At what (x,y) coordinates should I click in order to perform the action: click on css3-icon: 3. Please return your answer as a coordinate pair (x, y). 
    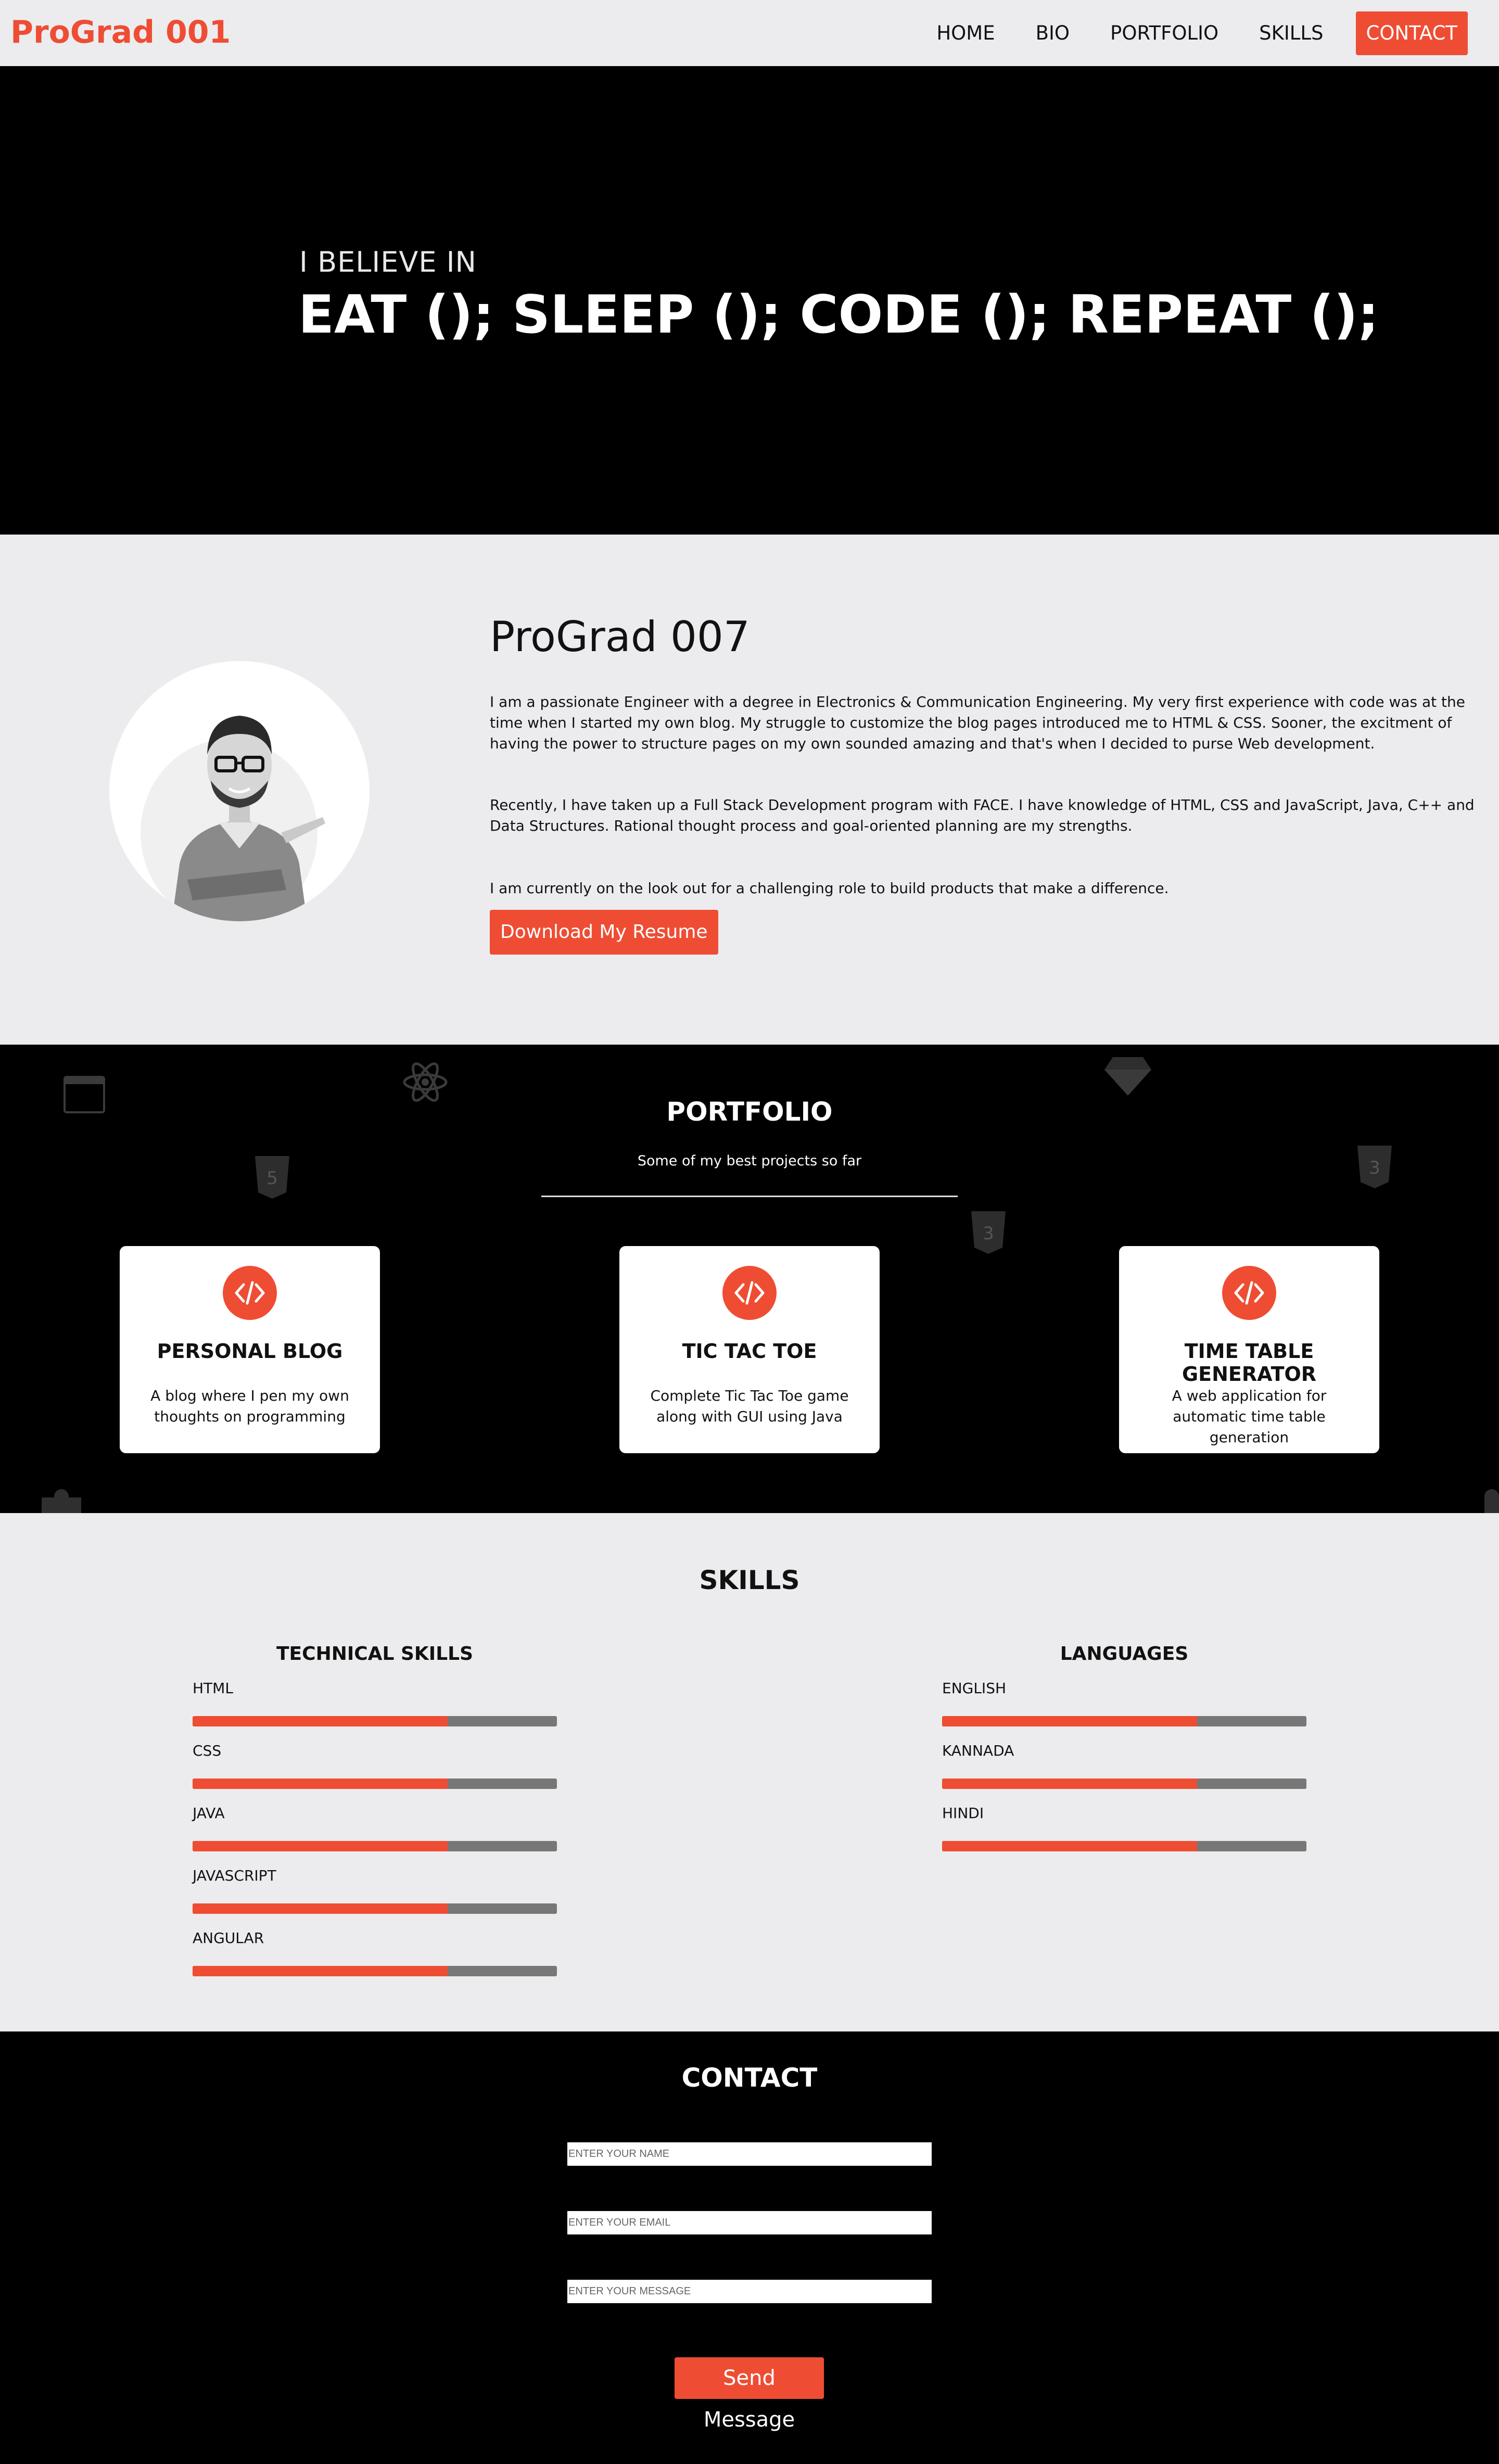
    Looking at the image, I should click on (989, 1232).